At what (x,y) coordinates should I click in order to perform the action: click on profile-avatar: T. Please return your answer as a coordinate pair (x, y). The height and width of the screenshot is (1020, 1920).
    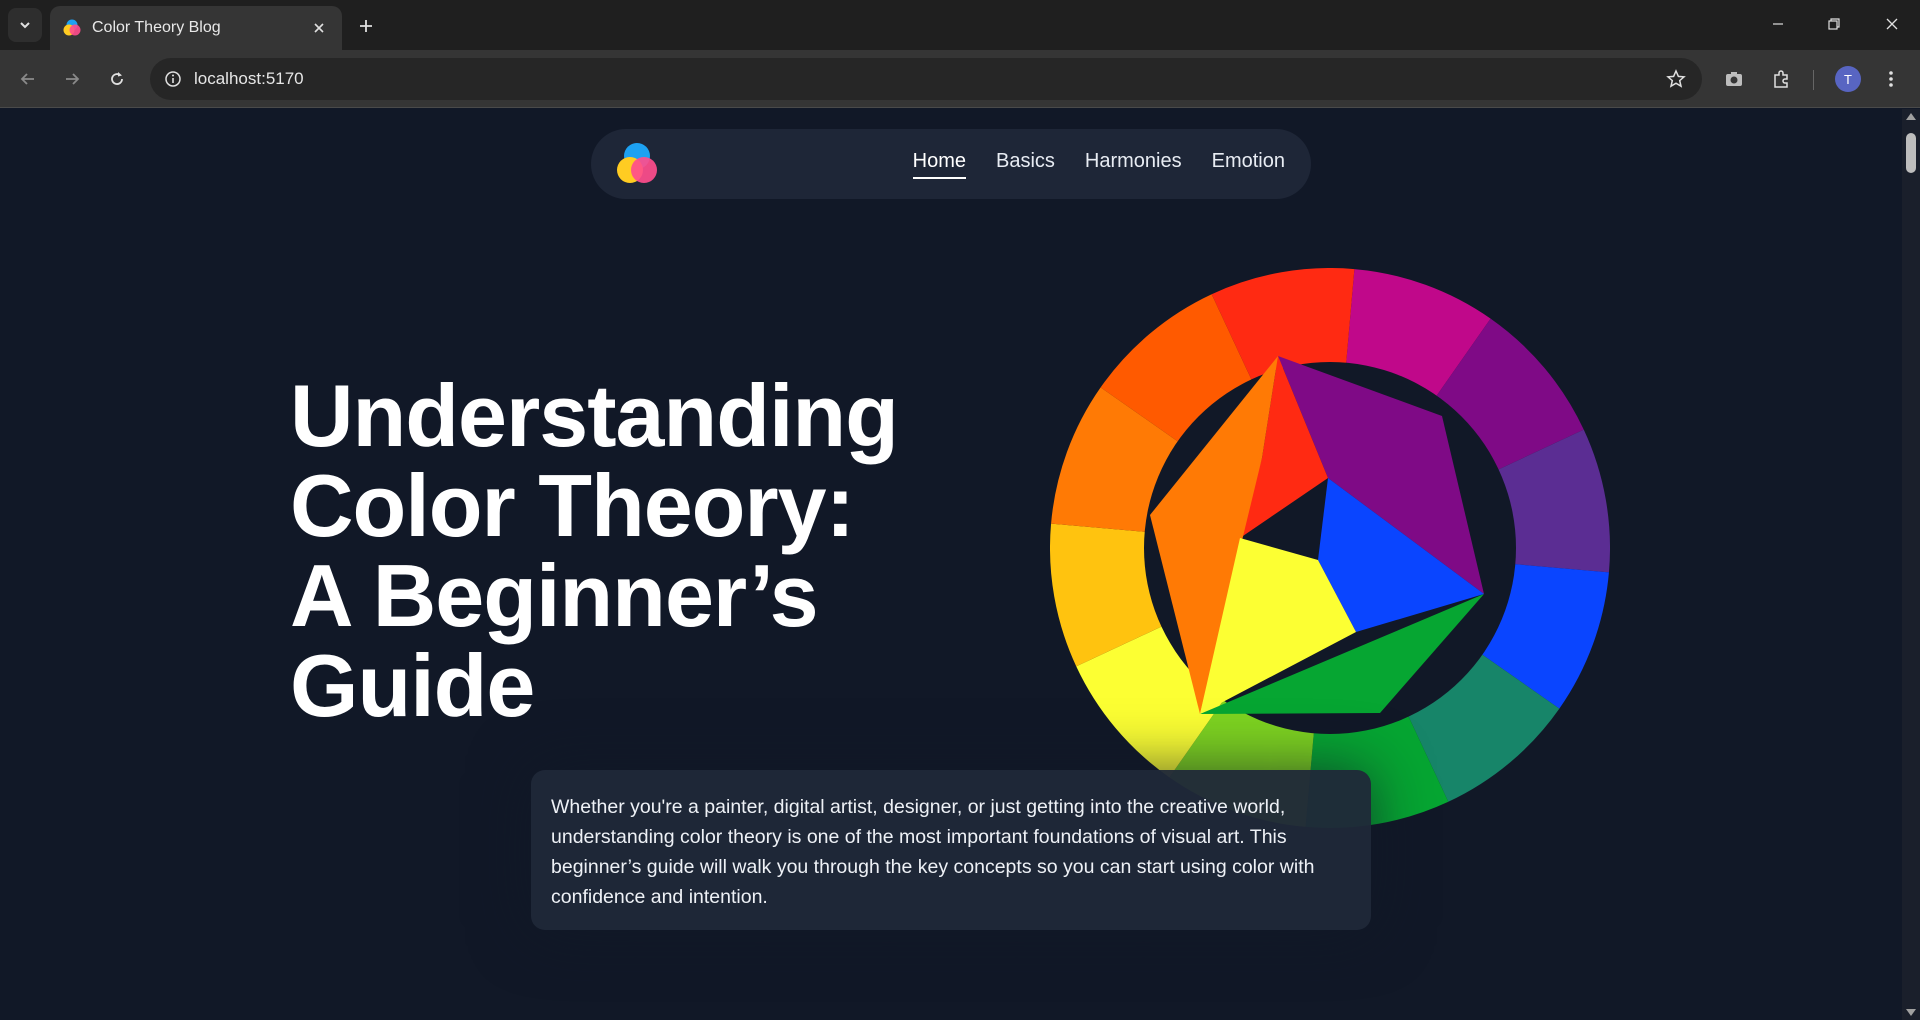
    Looking at the image, I should click on (1848, 79).